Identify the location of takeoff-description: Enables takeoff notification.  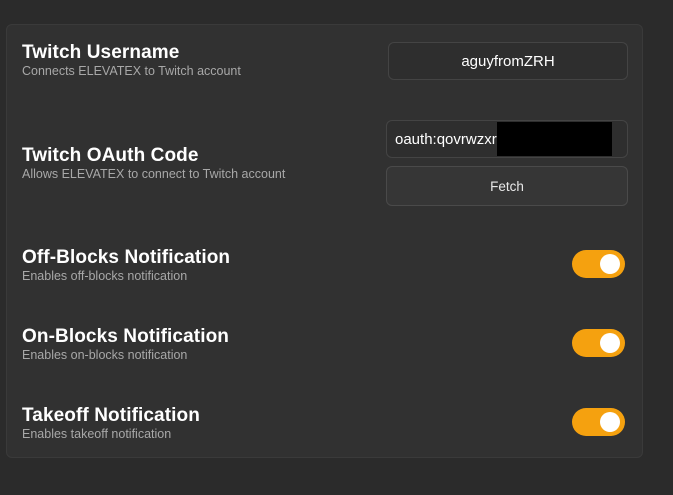
(97, 434).